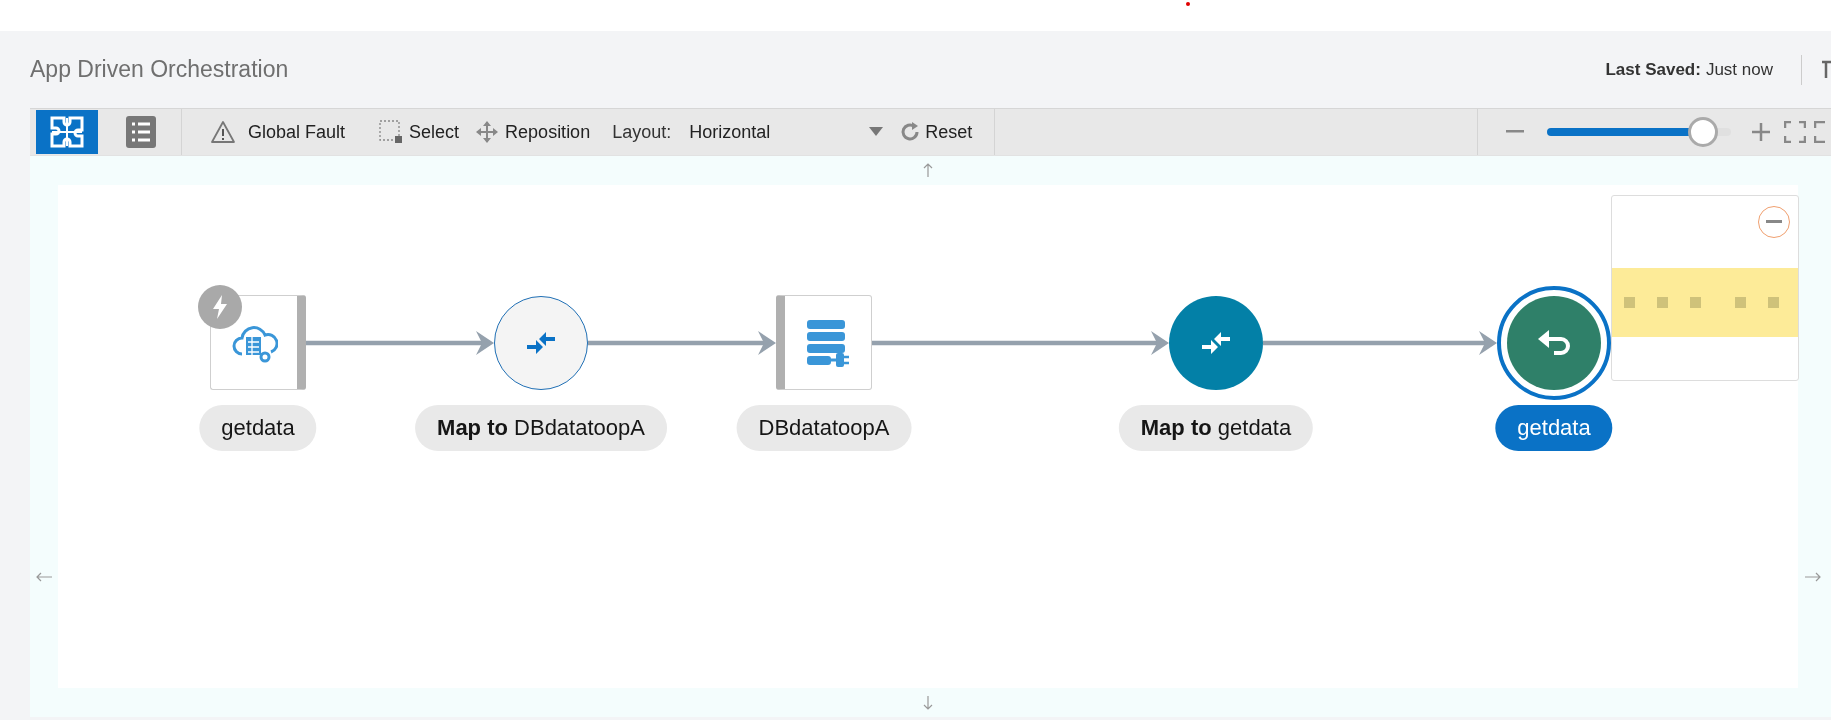  I want to click on pan-right-icon, so click(1813, 577).